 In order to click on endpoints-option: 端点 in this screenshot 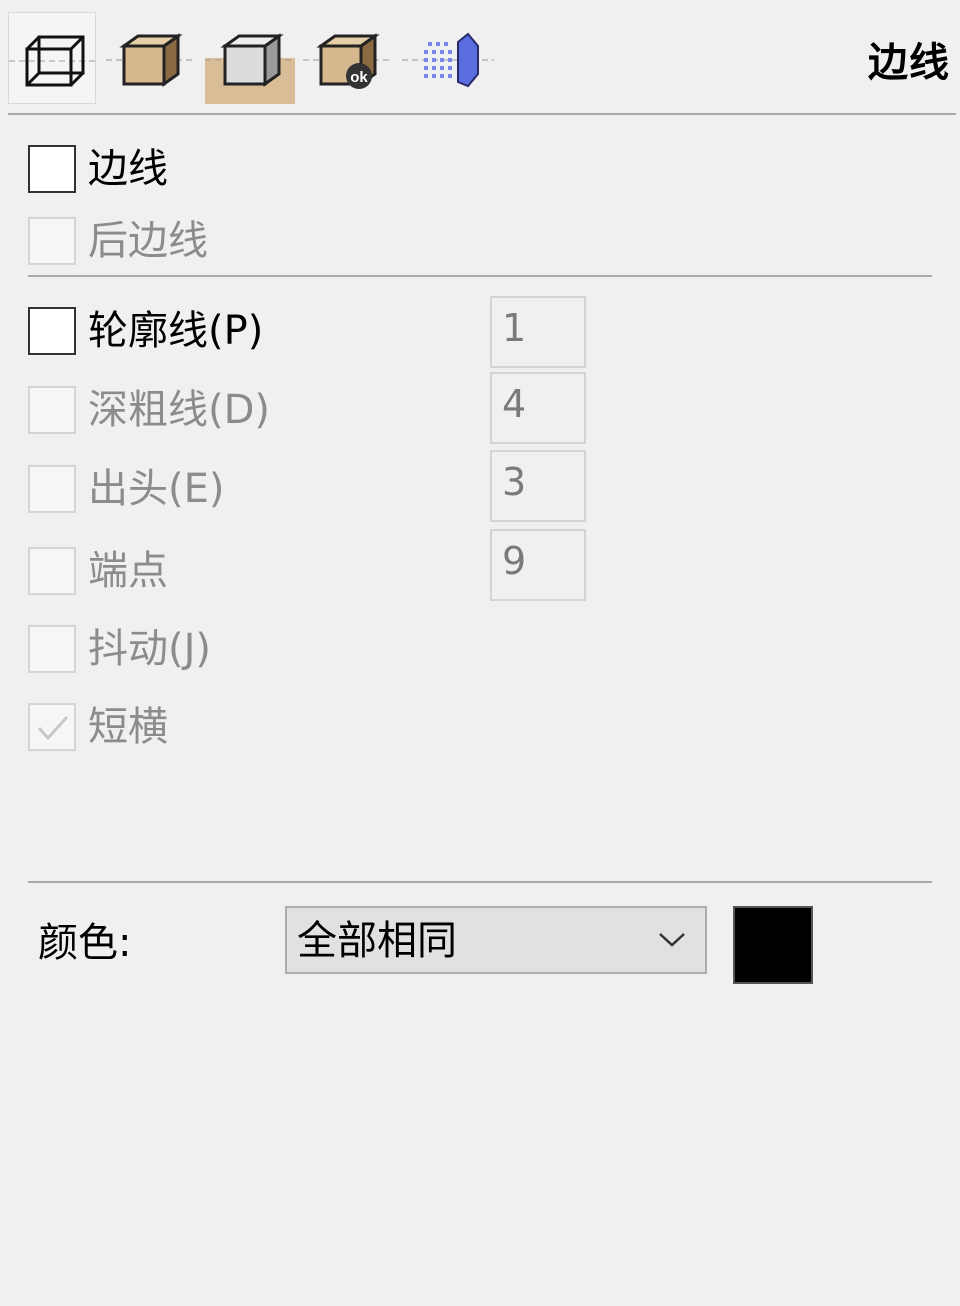, I will do `click(98, 571)`.